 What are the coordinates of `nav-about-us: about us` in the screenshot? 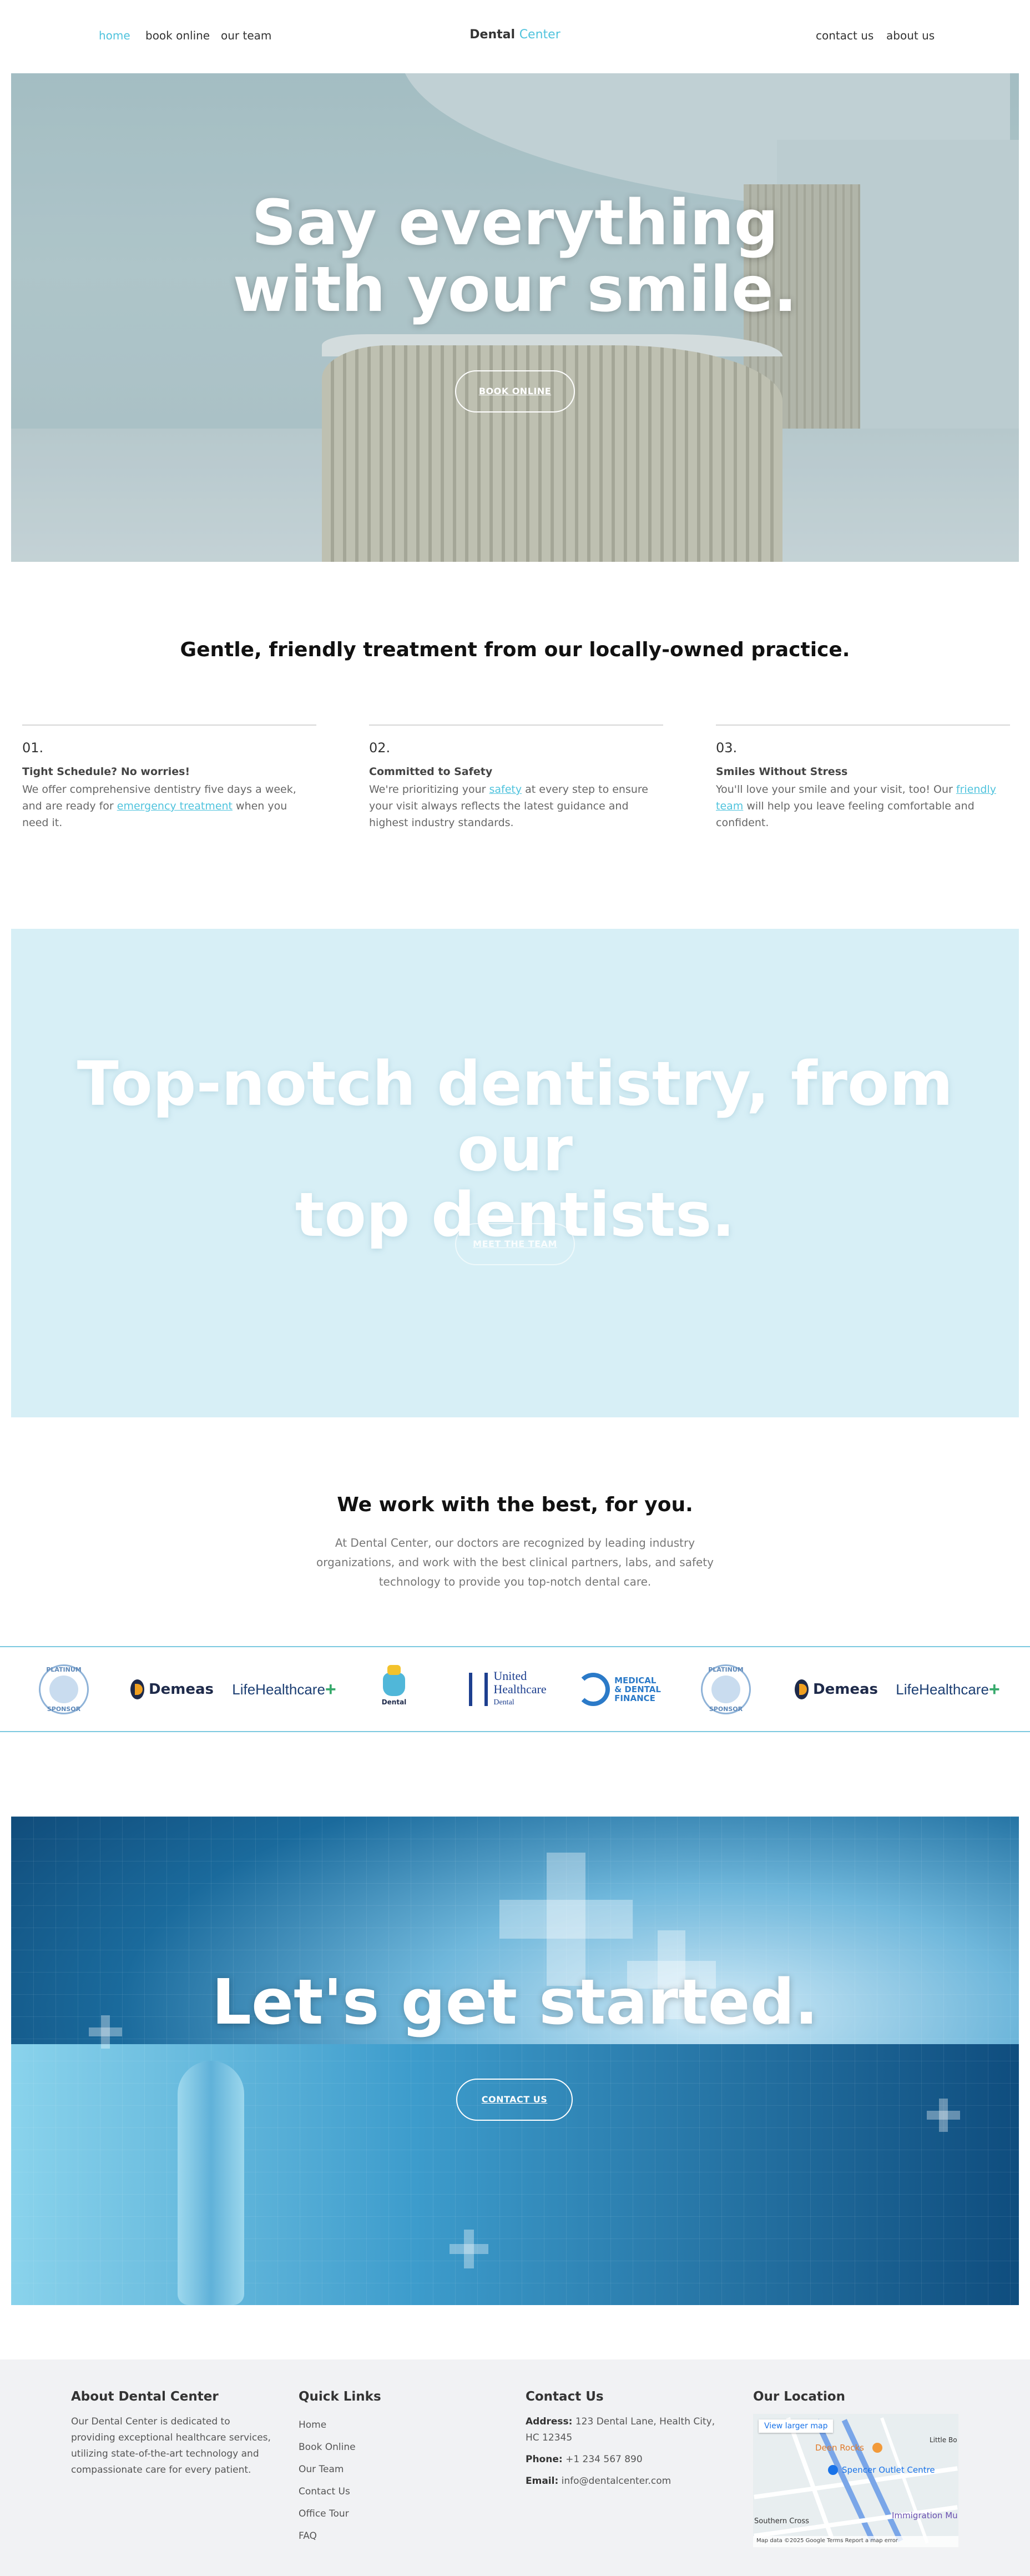 It's located at (910, 35).